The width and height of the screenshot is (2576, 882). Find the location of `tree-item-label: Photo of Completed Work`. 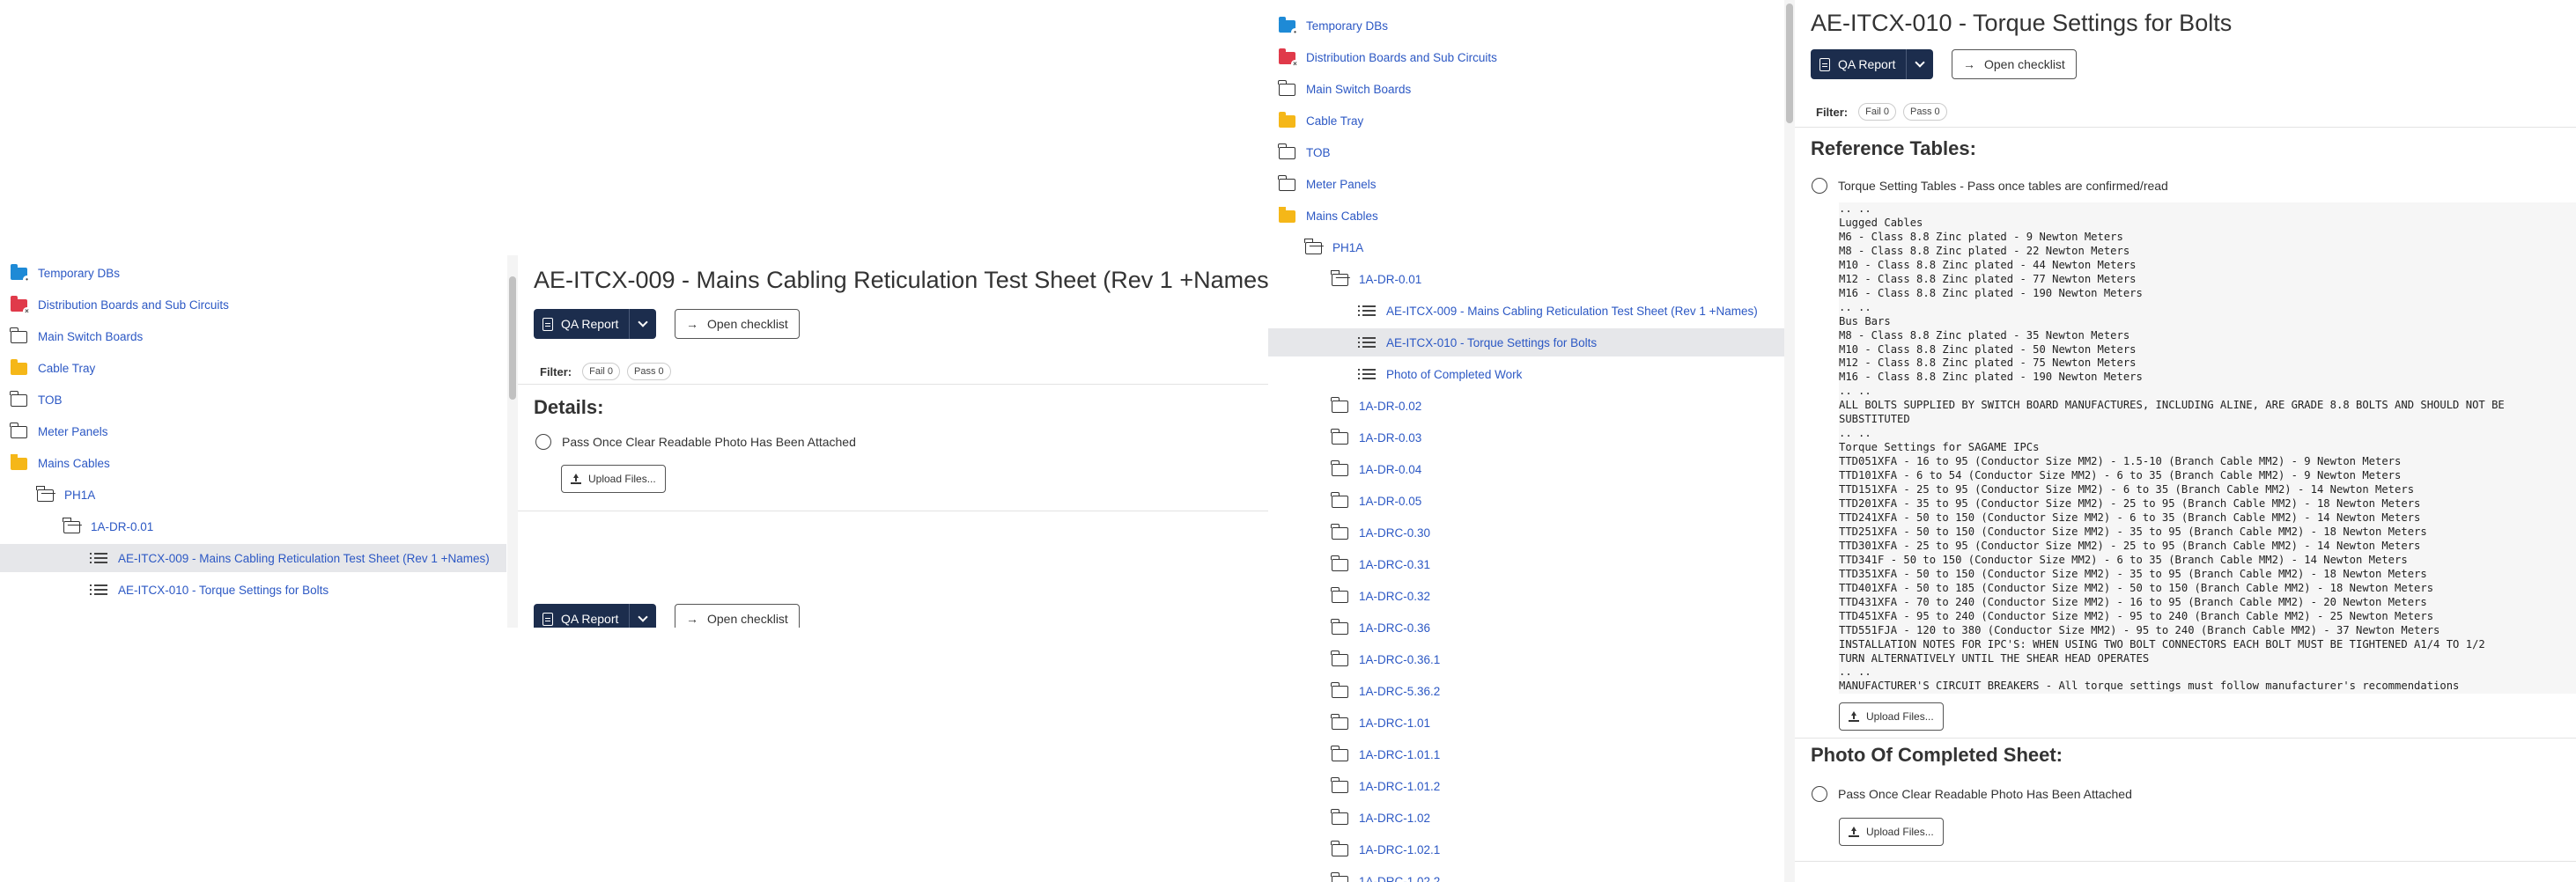

tree-item-label: Photo of Completed Work is located at coordinates (1454, 374).